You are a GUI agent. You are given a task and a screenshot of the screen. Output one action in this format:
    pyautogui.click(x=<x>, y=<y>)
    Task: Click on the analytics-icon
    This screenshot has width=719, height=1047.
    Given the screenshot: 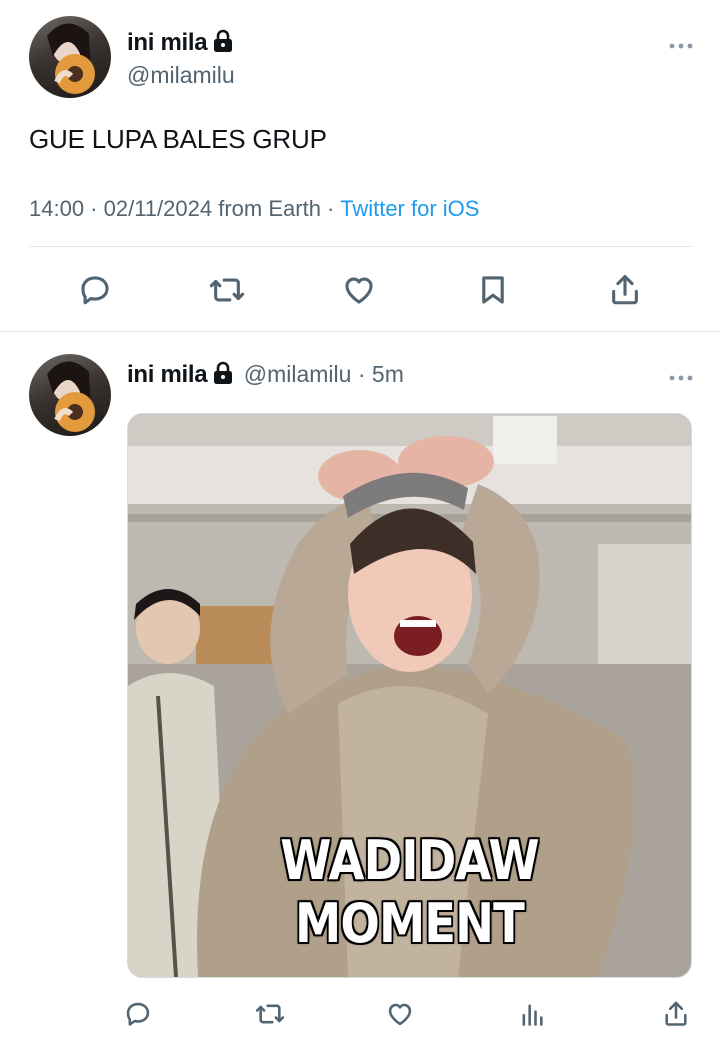 What is the action you would take?
    pyautogui.click(x=532, y=1014)
    